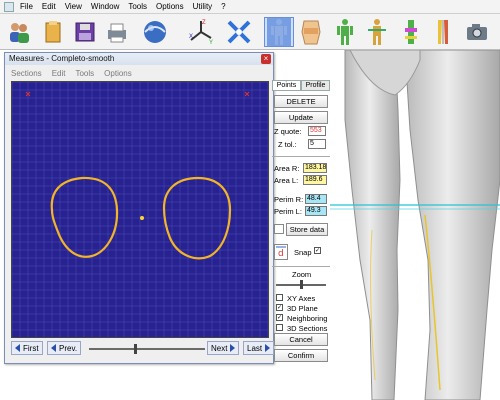 Image resolution: width=500 pixels, height=400 pixels. I want to click on 3d-sections-label: 3D Sections, so click(307, 328).